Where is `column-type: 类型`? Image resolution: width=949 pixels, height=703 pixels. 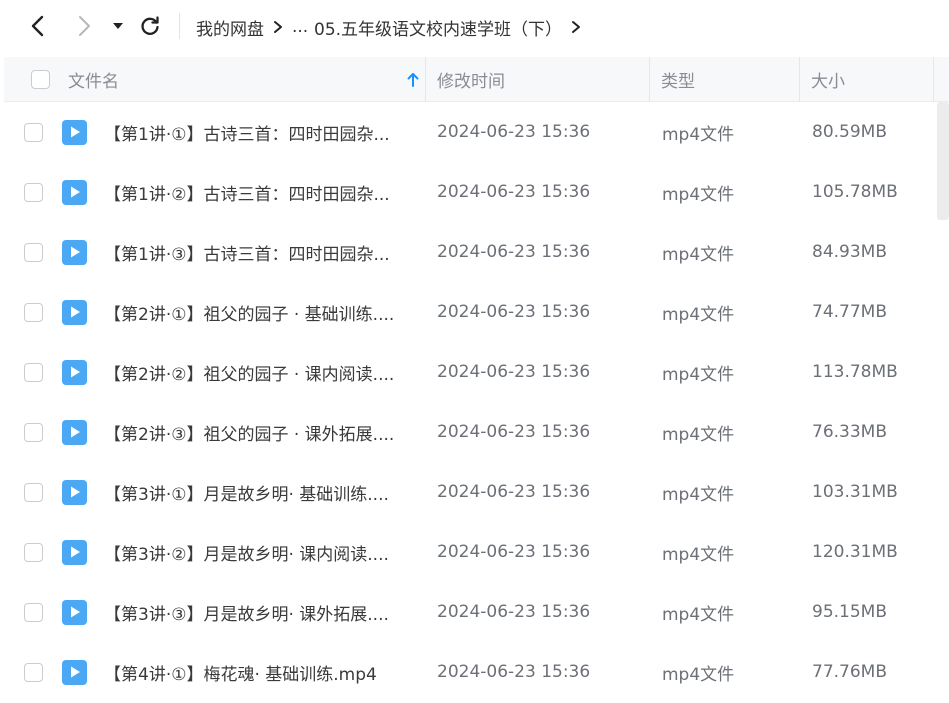 column-type: 类型 is located at coordinates (728, 79).